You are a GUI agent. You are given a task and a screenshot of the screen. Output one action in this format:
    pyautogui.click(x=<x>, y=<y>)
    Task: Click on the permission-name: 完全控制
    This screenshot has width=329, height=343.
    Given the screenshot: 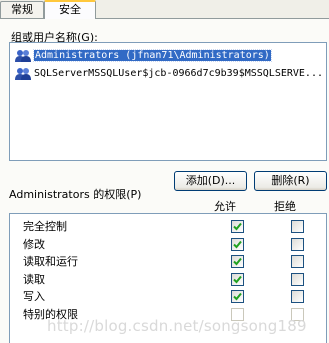 What is the action you would take?
    pyautogui.click(x=45, y=226)
    